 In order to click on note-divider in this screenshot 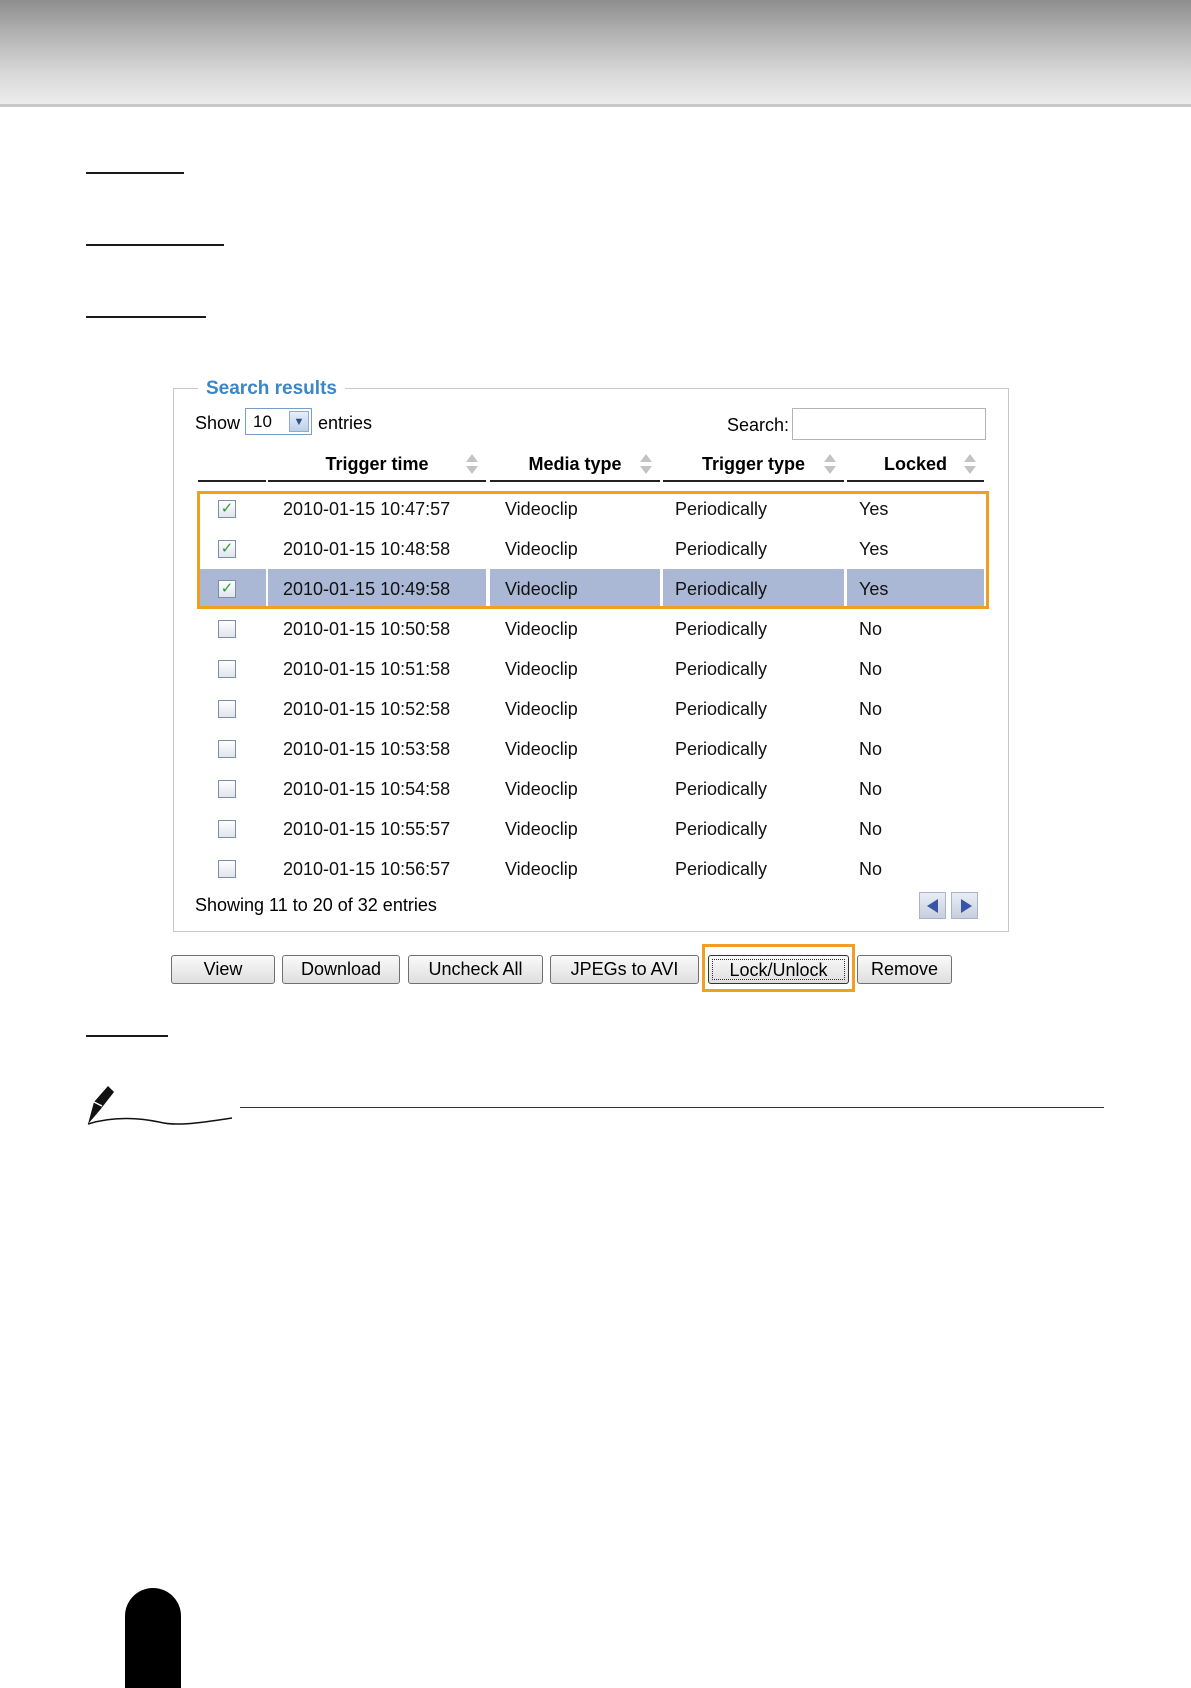, I will do `click(672, 1107)`.